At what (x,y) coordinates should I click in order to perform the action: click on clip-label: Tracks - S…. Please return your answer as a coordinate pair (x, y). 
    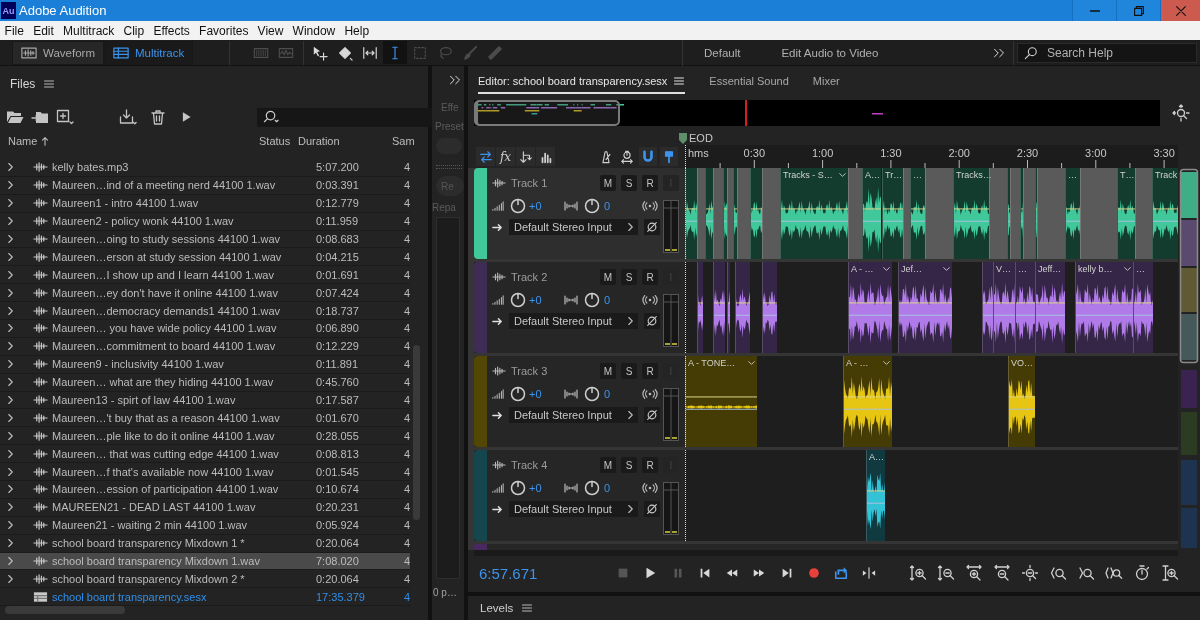
    Looking at the image, I should click on (808, 174).